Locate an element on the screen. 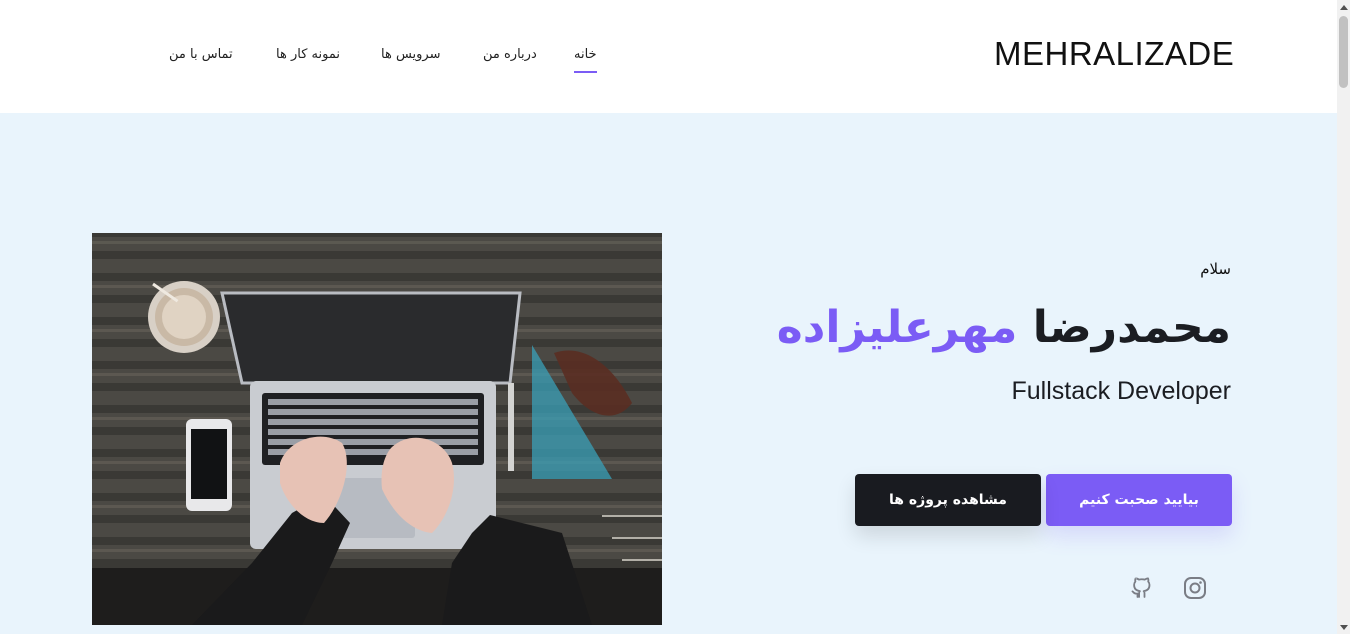  hero-greeting: سلام is located at coordinates (1215, 269).